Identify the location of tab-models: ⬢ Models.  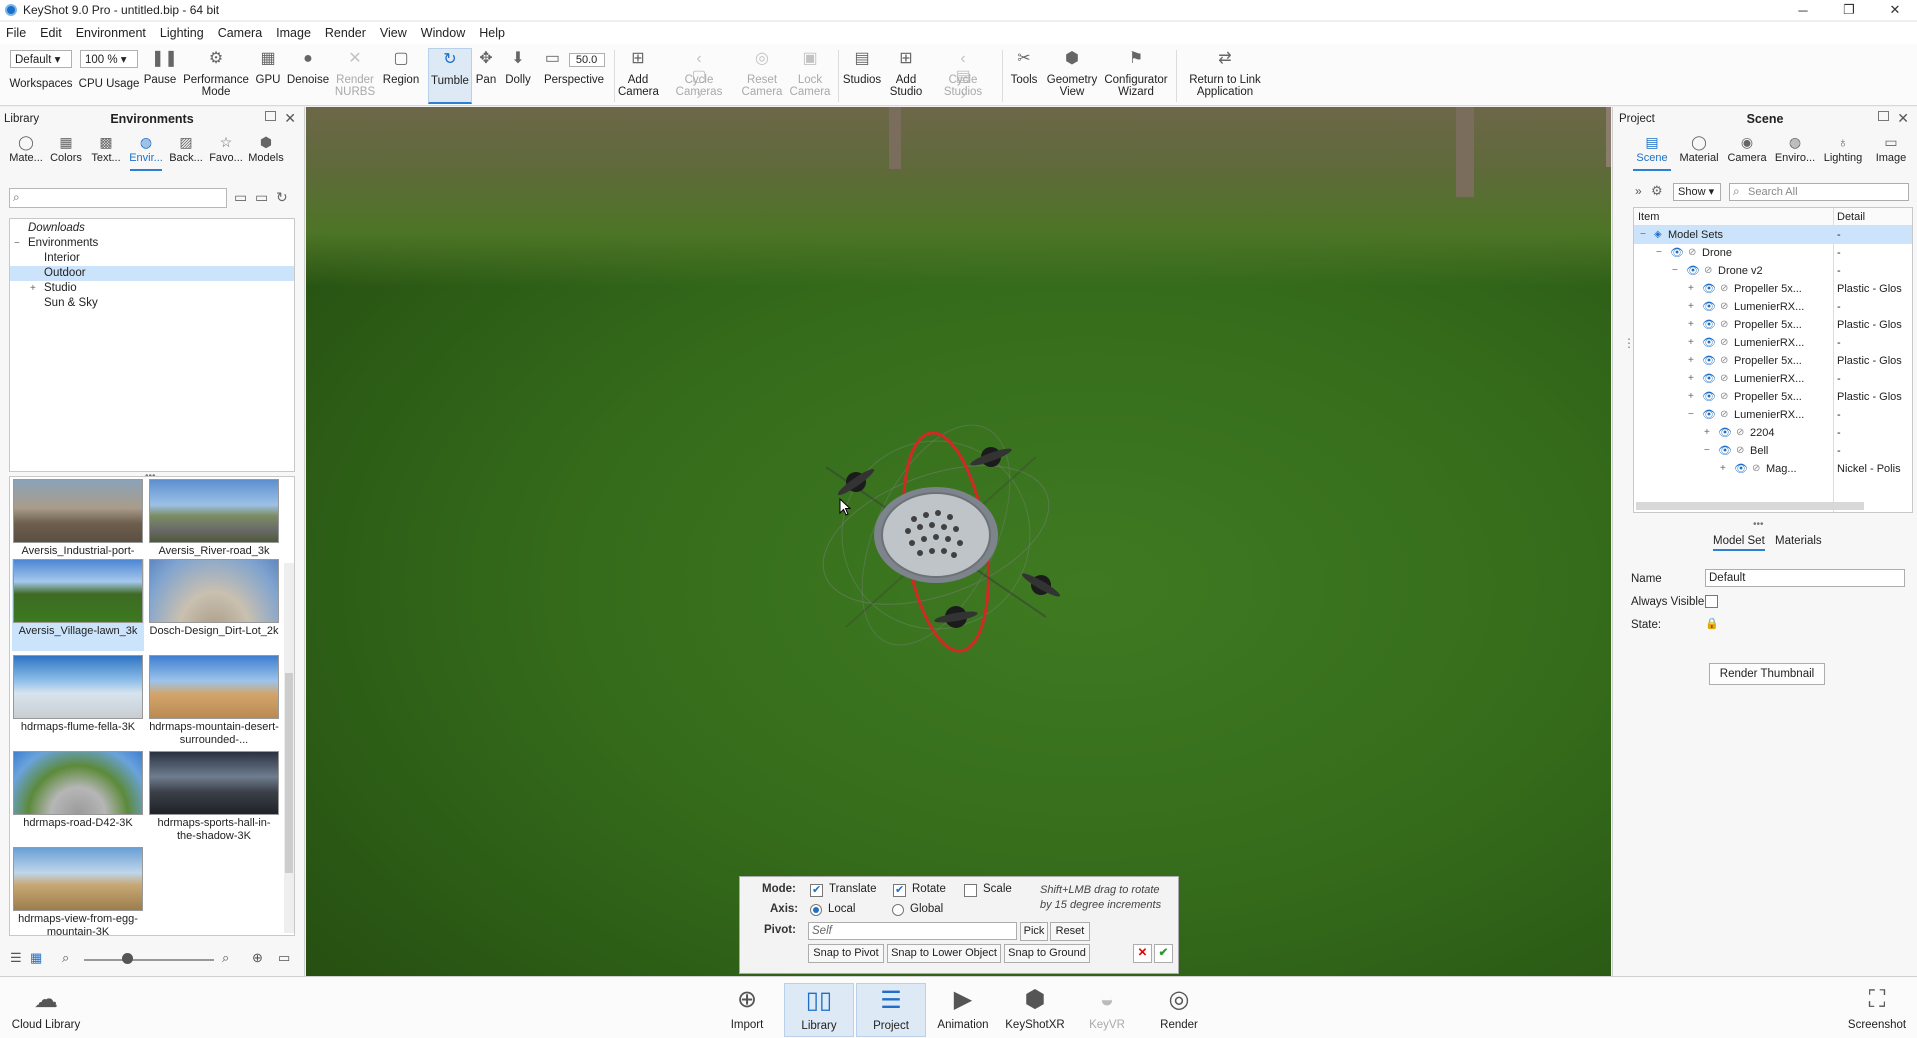
(266, 151).